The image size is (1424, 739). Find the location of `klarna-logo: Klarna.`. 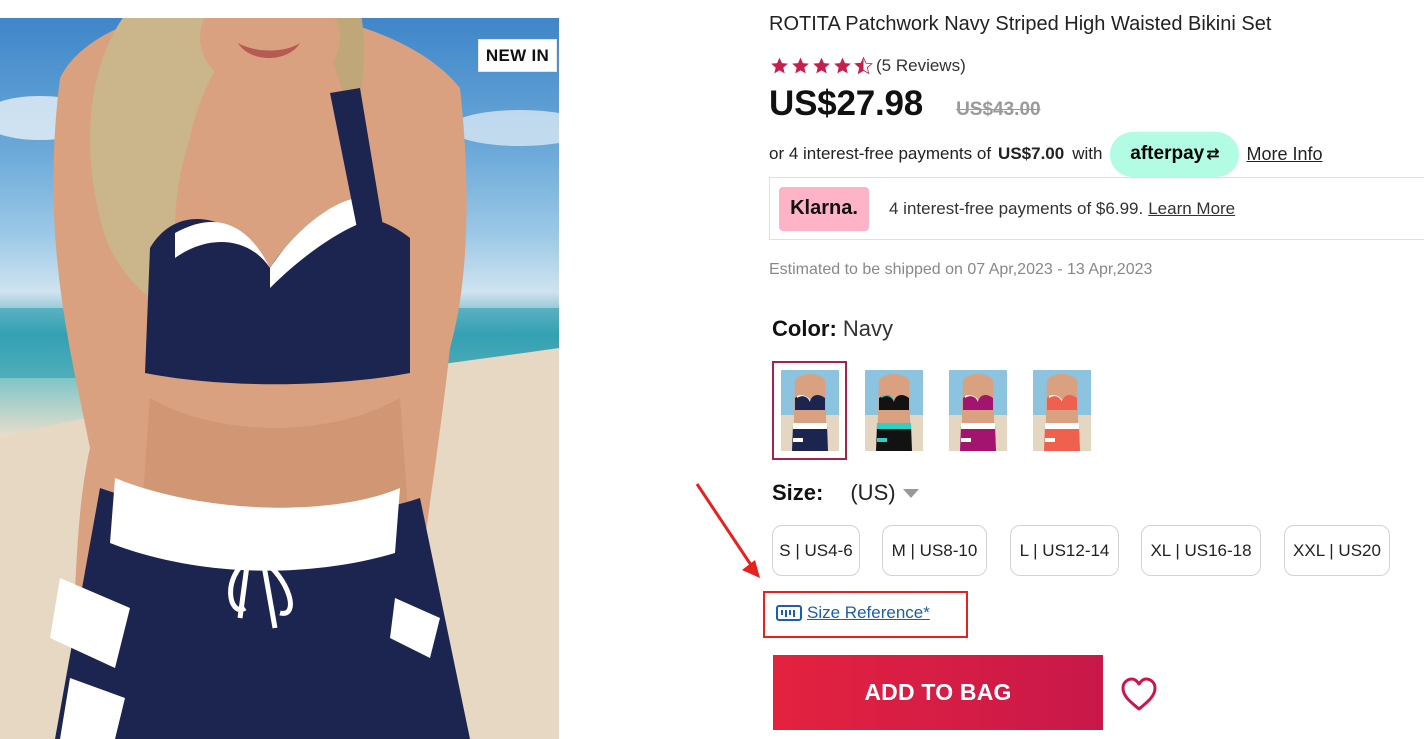

klarna-logo: Klarna. is located at coordinates (824, 208).